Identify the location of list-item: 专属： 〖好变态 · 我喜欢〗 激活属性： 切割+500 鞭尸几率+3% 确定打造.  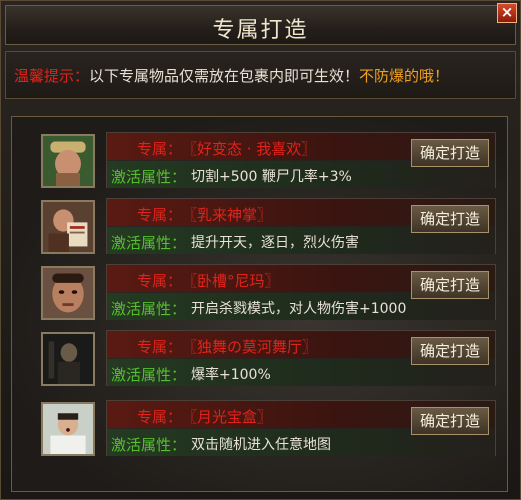
(260, 163).